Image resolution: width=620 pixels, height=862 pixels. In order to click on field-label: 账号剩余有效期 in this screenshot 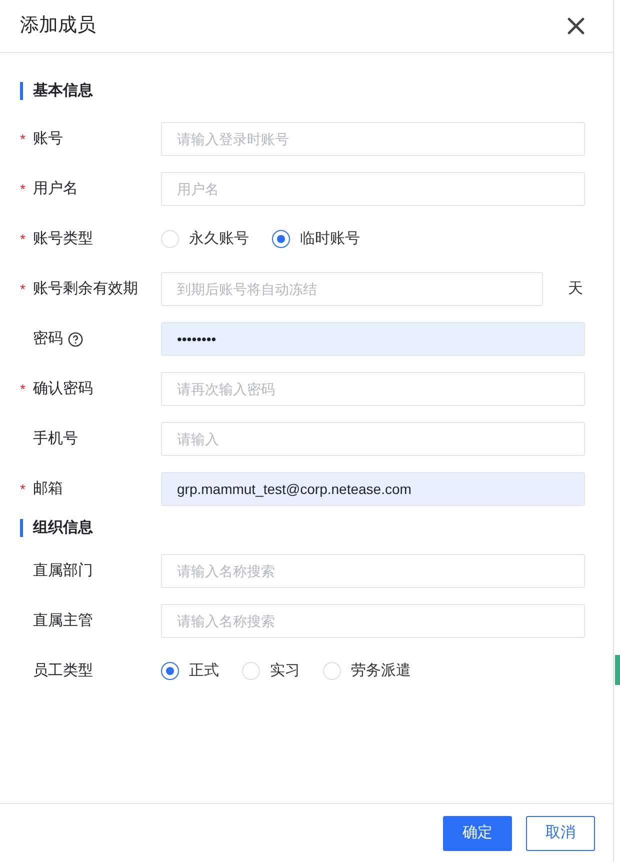, I will do `click(85, 288)`.